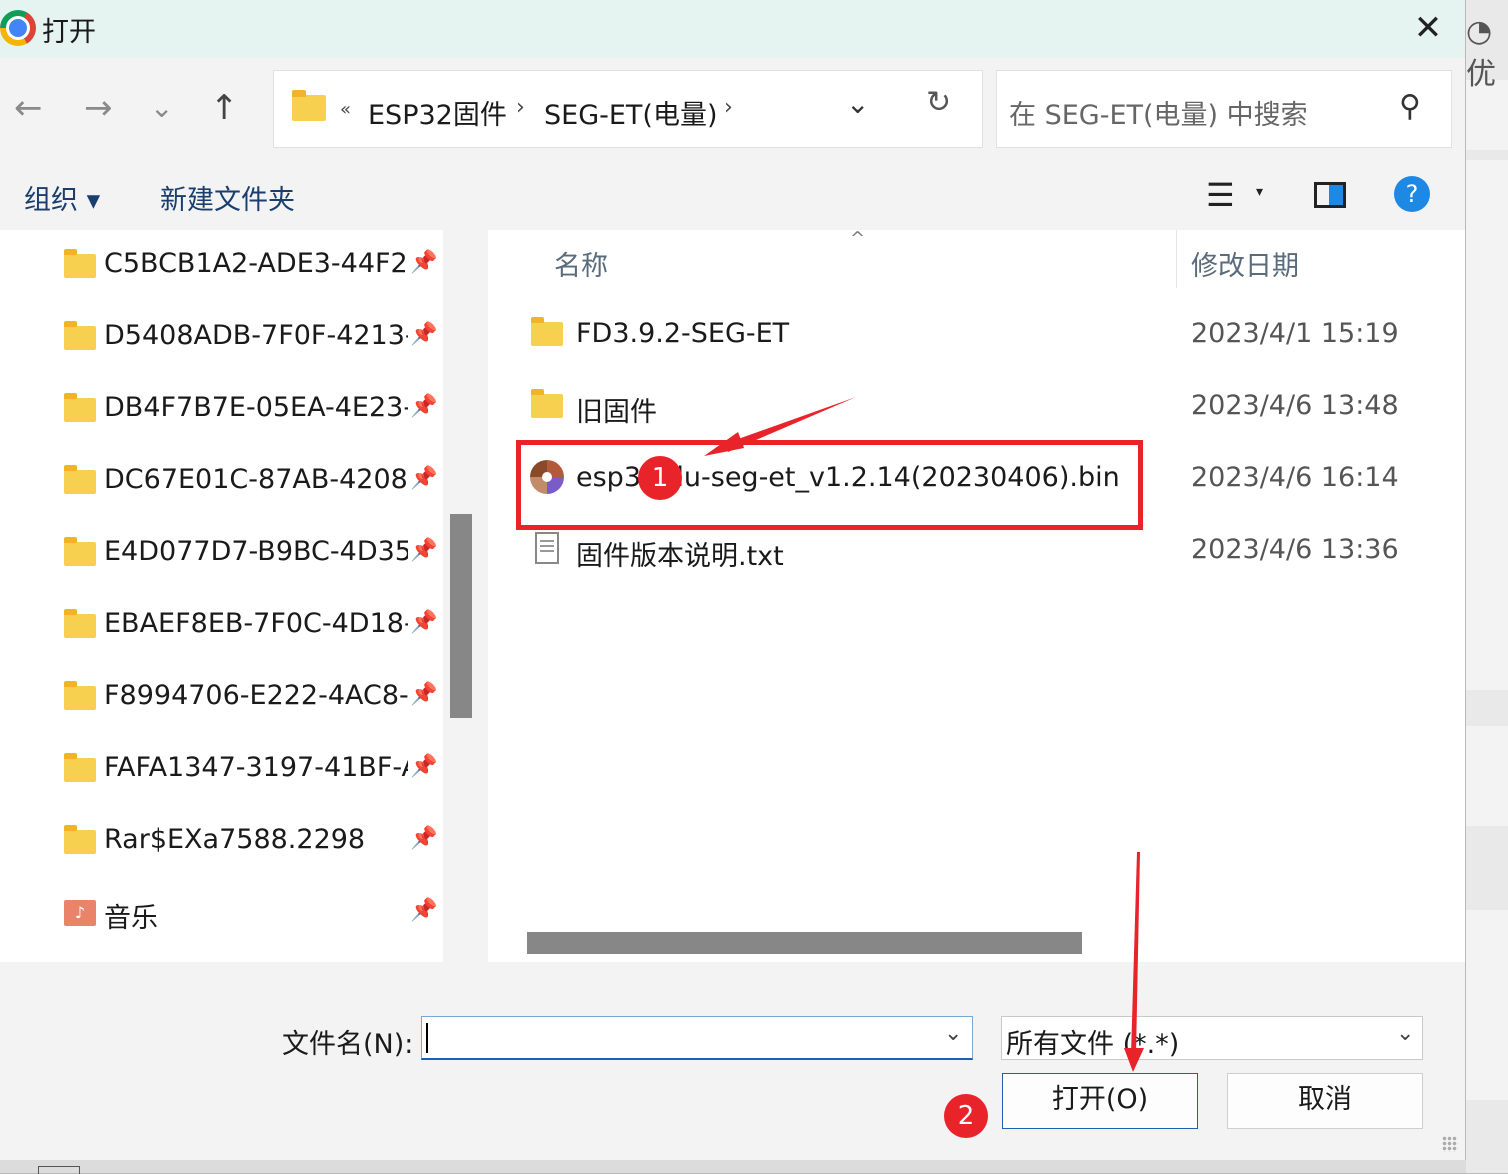 This screenshot has width=1508, height=1174. Describe the element at coordinates (1481, 53) in the screenshot. I see `background-window-glyph: ◔ 优` at that location.